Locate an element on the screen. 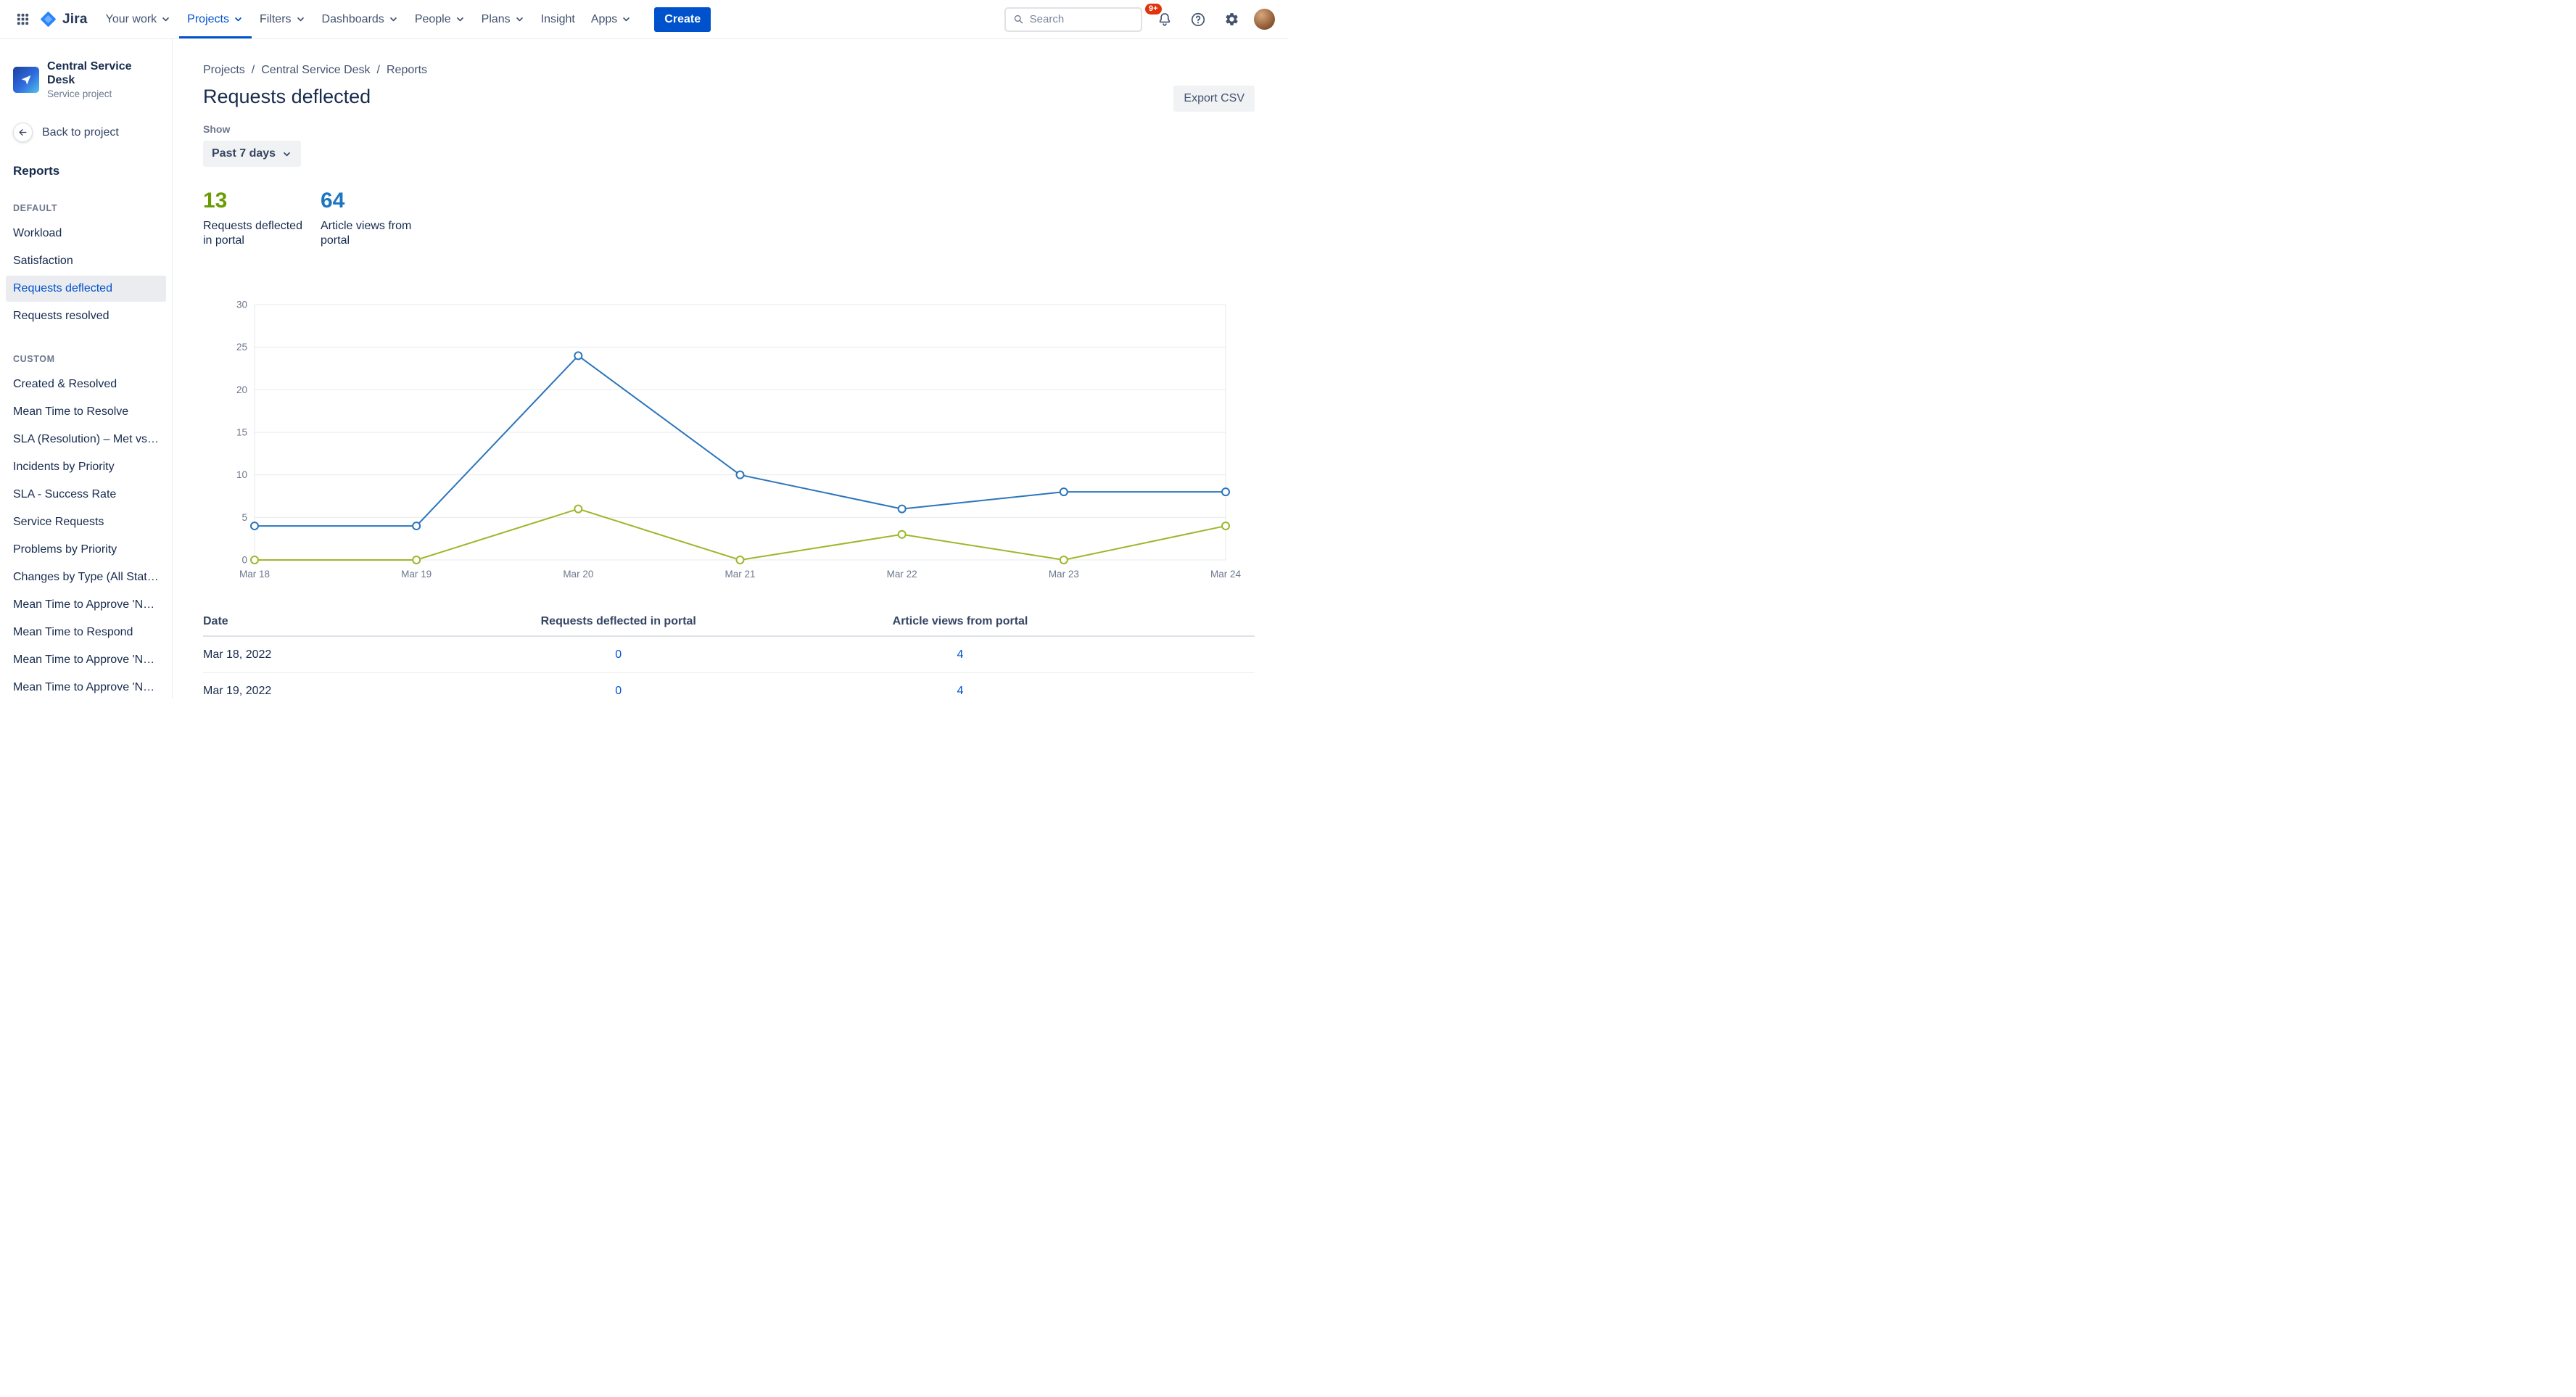  jira-logo-text: Jira is located at coordinates (75, 19).